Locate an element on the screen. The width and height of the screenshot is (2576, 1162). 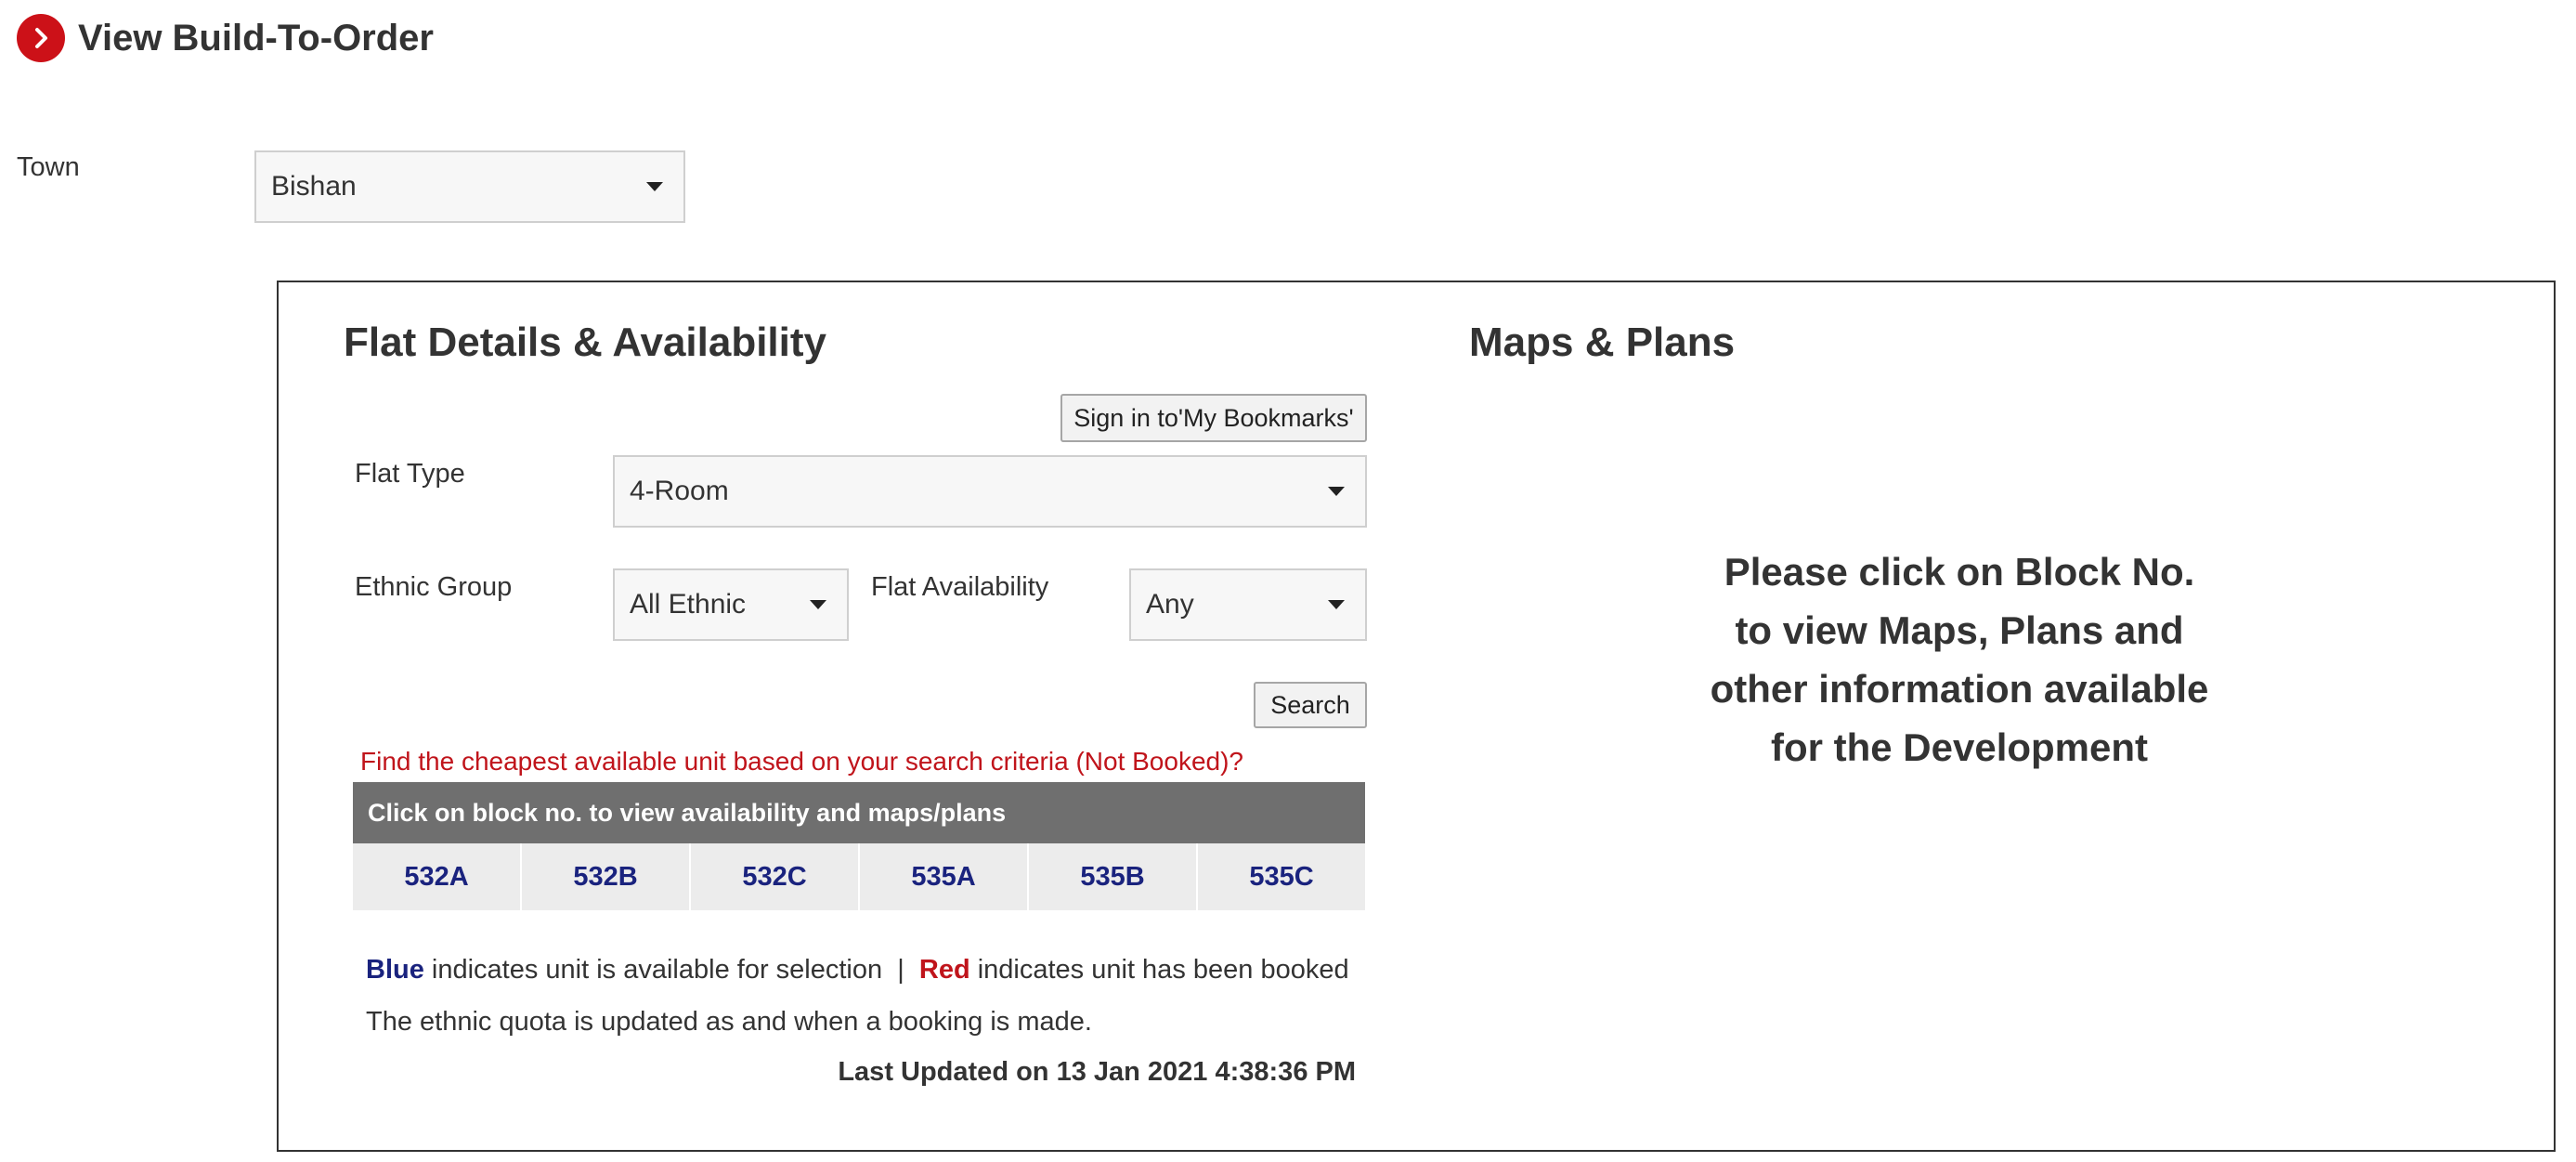
flat-availability-label: Flat Availability is located at coordinates (960, 587).